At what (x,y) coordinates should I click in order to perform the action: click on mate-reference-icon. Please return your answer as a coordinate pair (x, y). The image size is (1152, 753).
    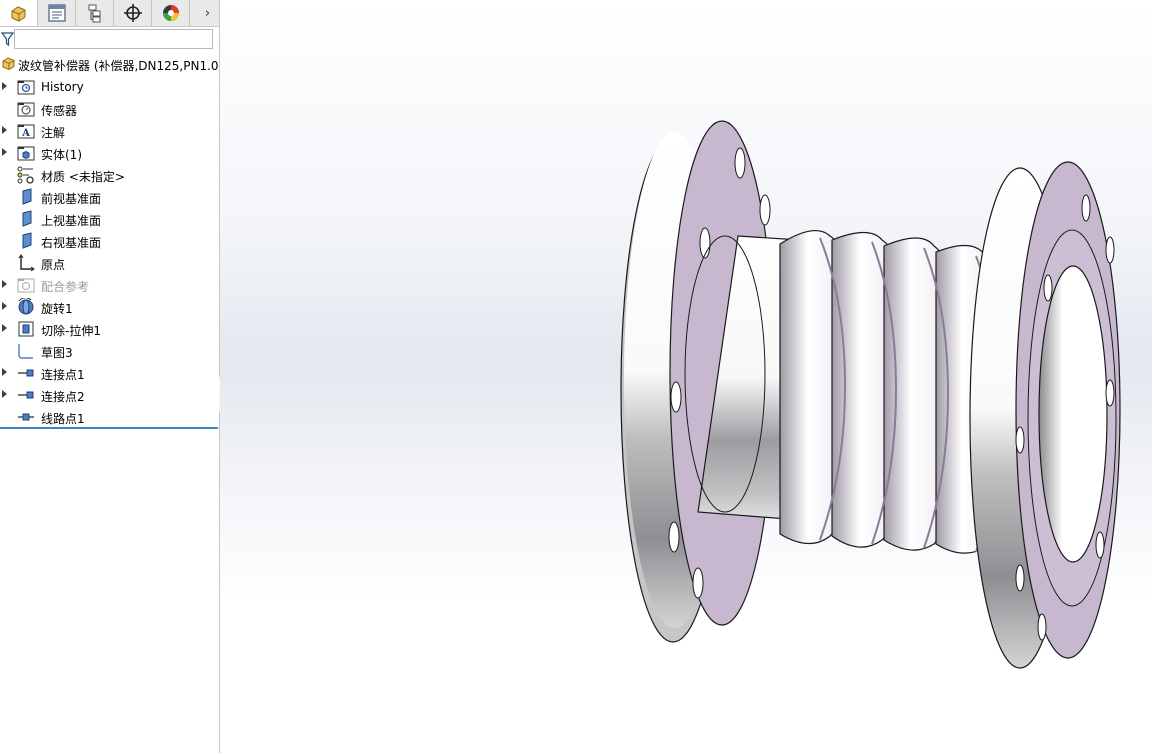
    Looking at the image, I should click on (26, 285).